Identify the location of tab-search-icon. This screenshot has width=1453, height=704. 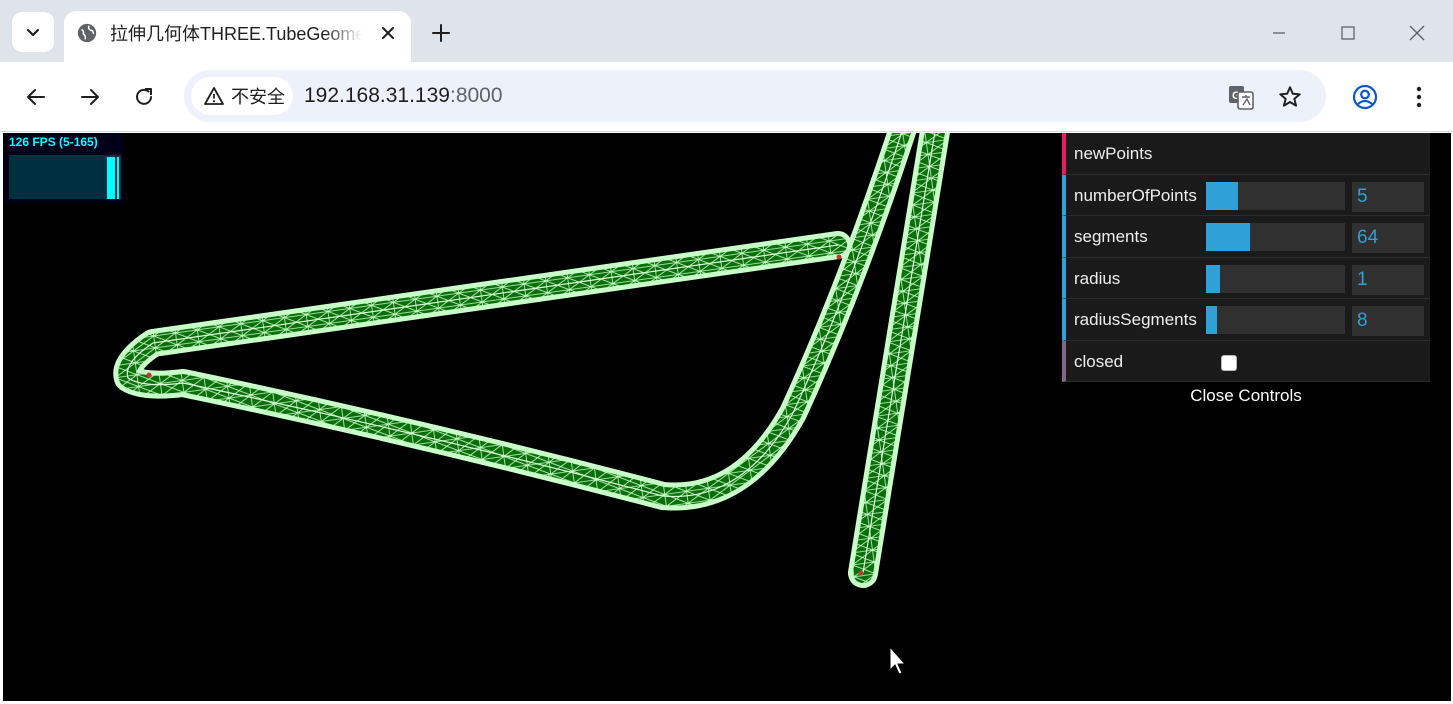
(33, 32).